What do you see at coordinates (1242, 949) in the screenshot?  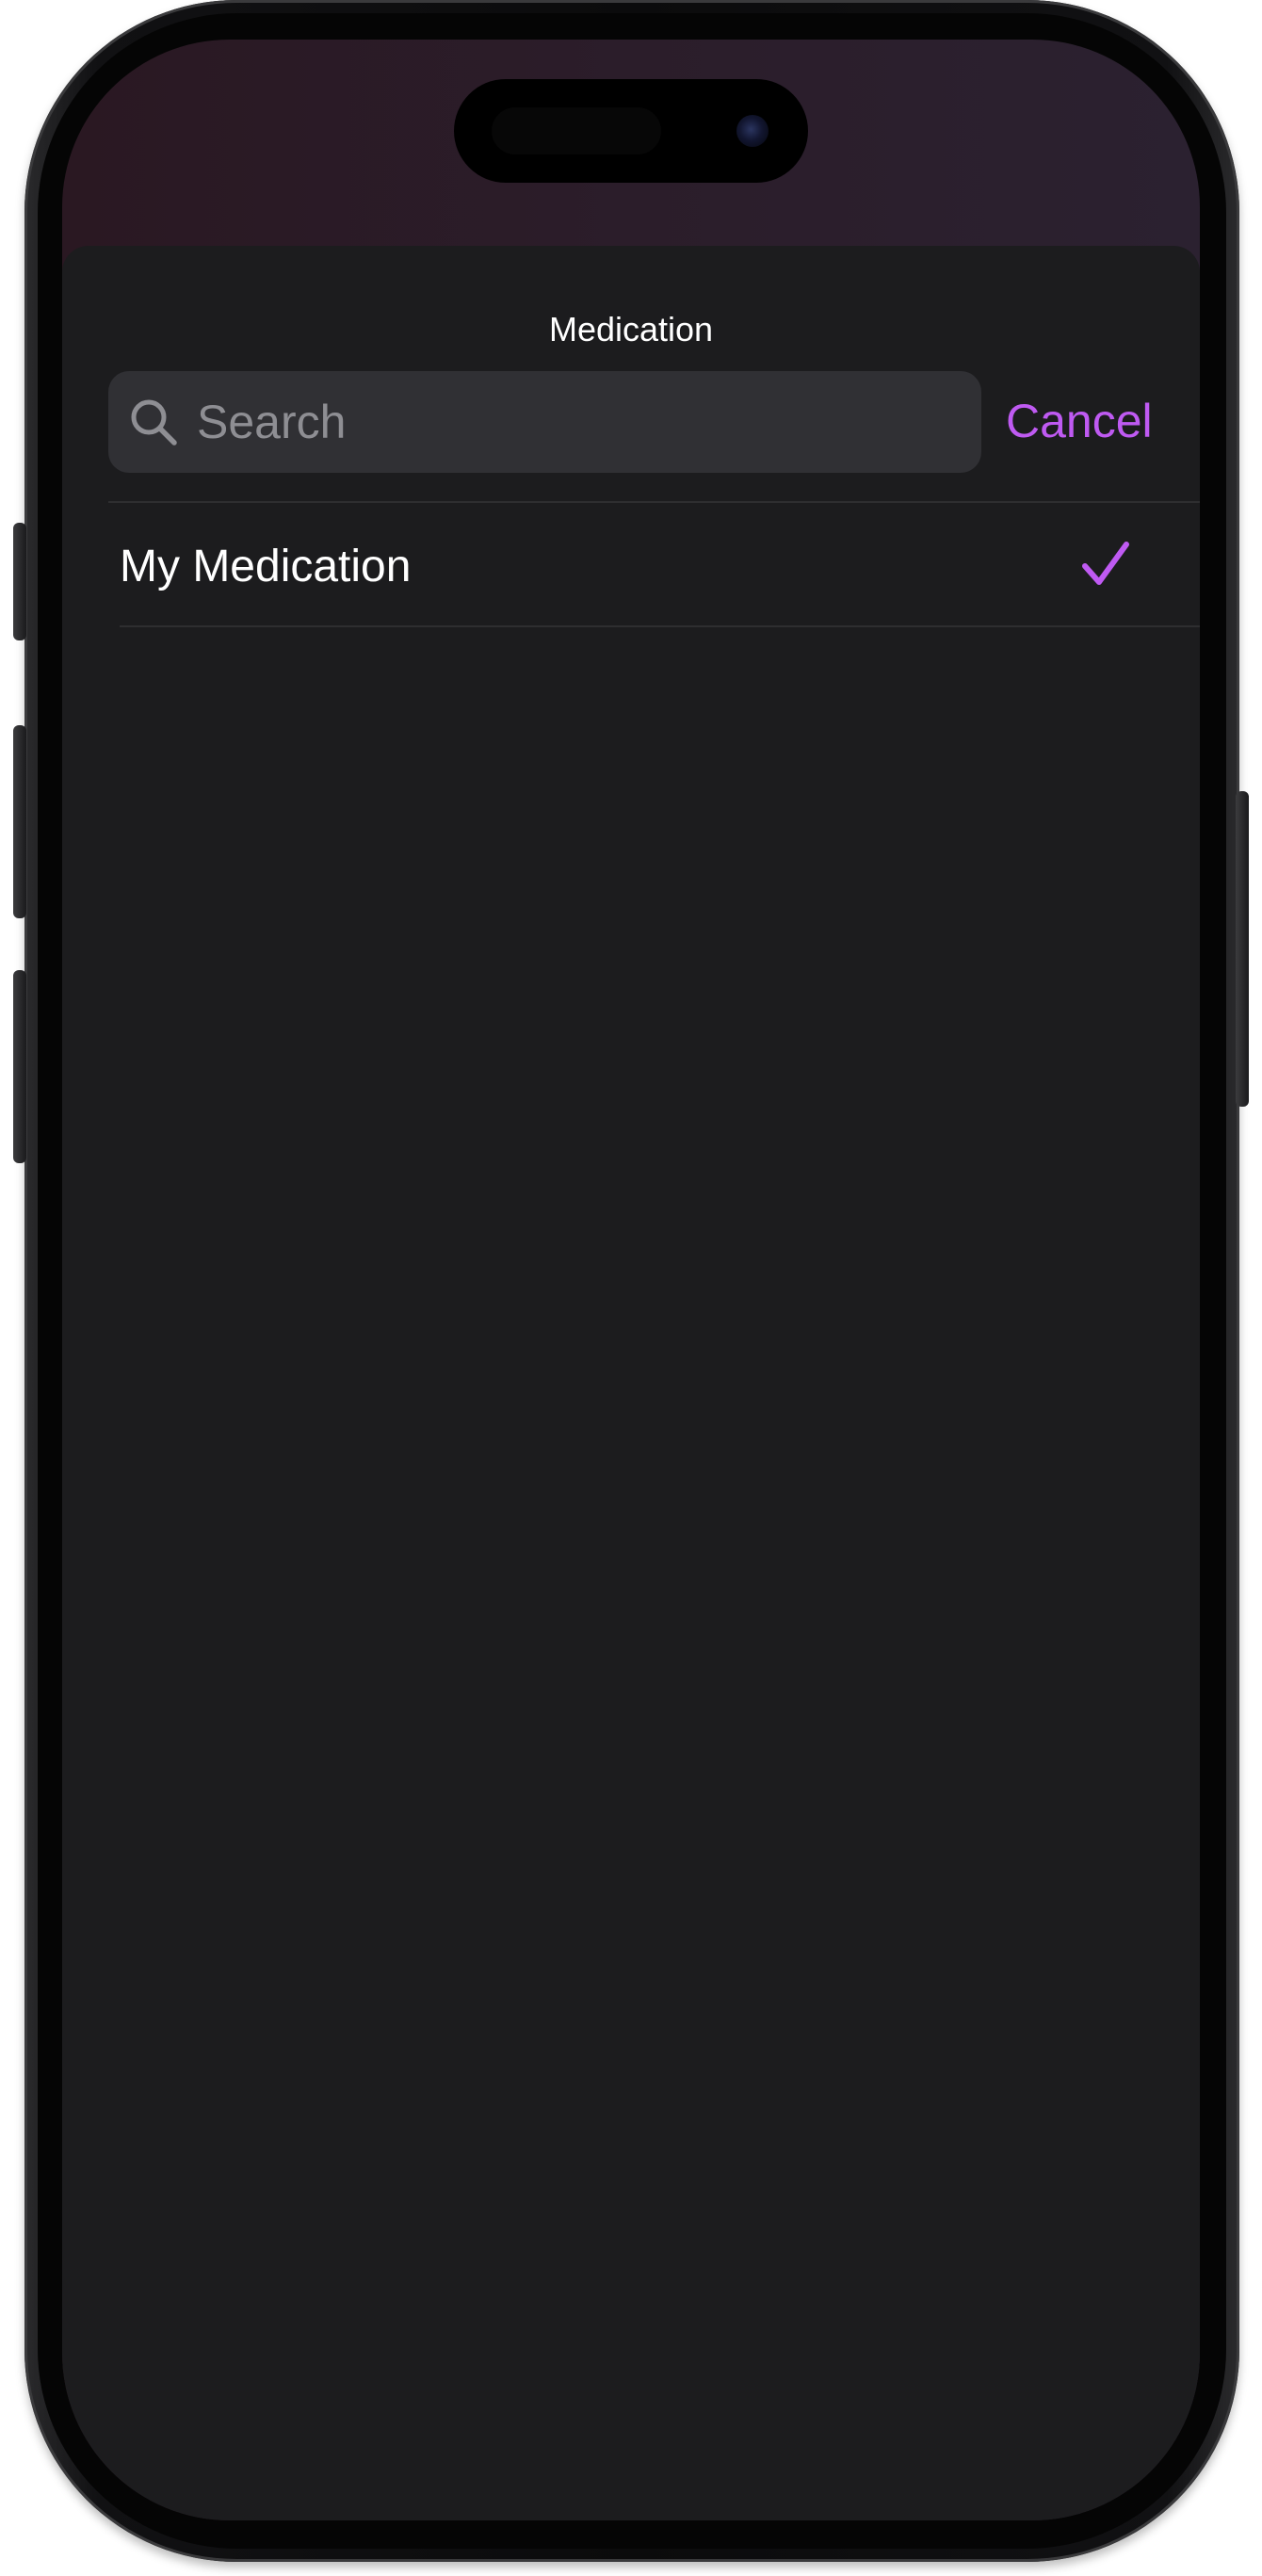 I see `side-power-button` at bounding box center [1242, 949].